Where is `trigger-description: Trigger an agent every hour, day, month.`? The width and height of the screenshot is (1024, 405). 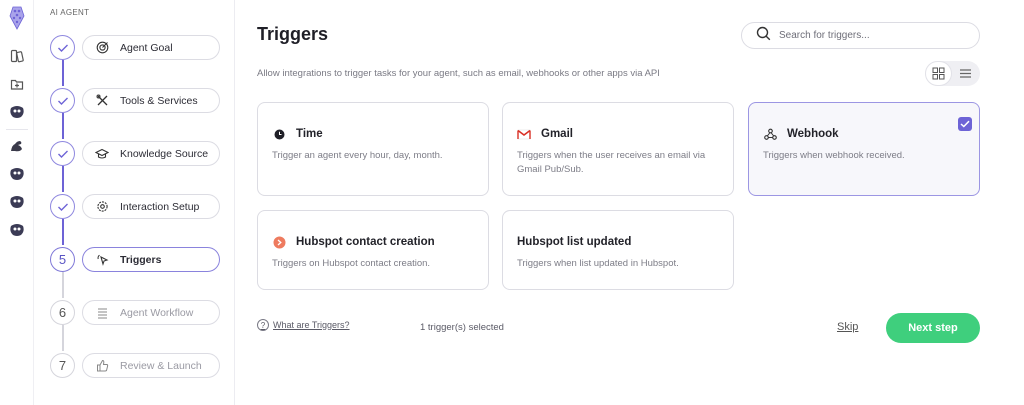 trigger-description: Trigger an agent every hour, day, month. is located at coordinates (357, 155).